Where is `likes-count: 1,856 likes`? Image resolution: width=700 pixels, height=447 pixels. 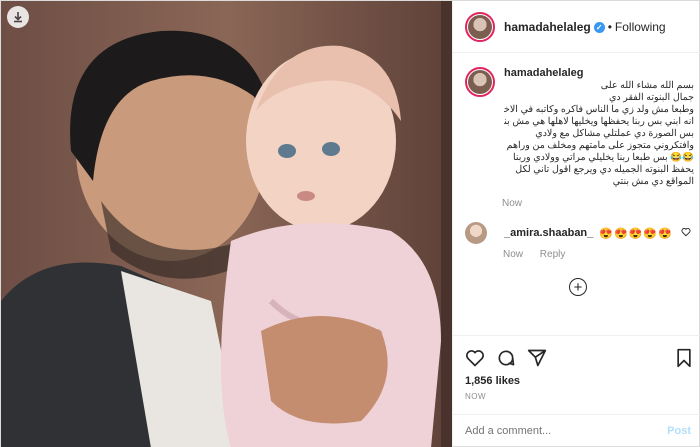 likes-count: 1,856 likes is located at coordinates (492, 381).